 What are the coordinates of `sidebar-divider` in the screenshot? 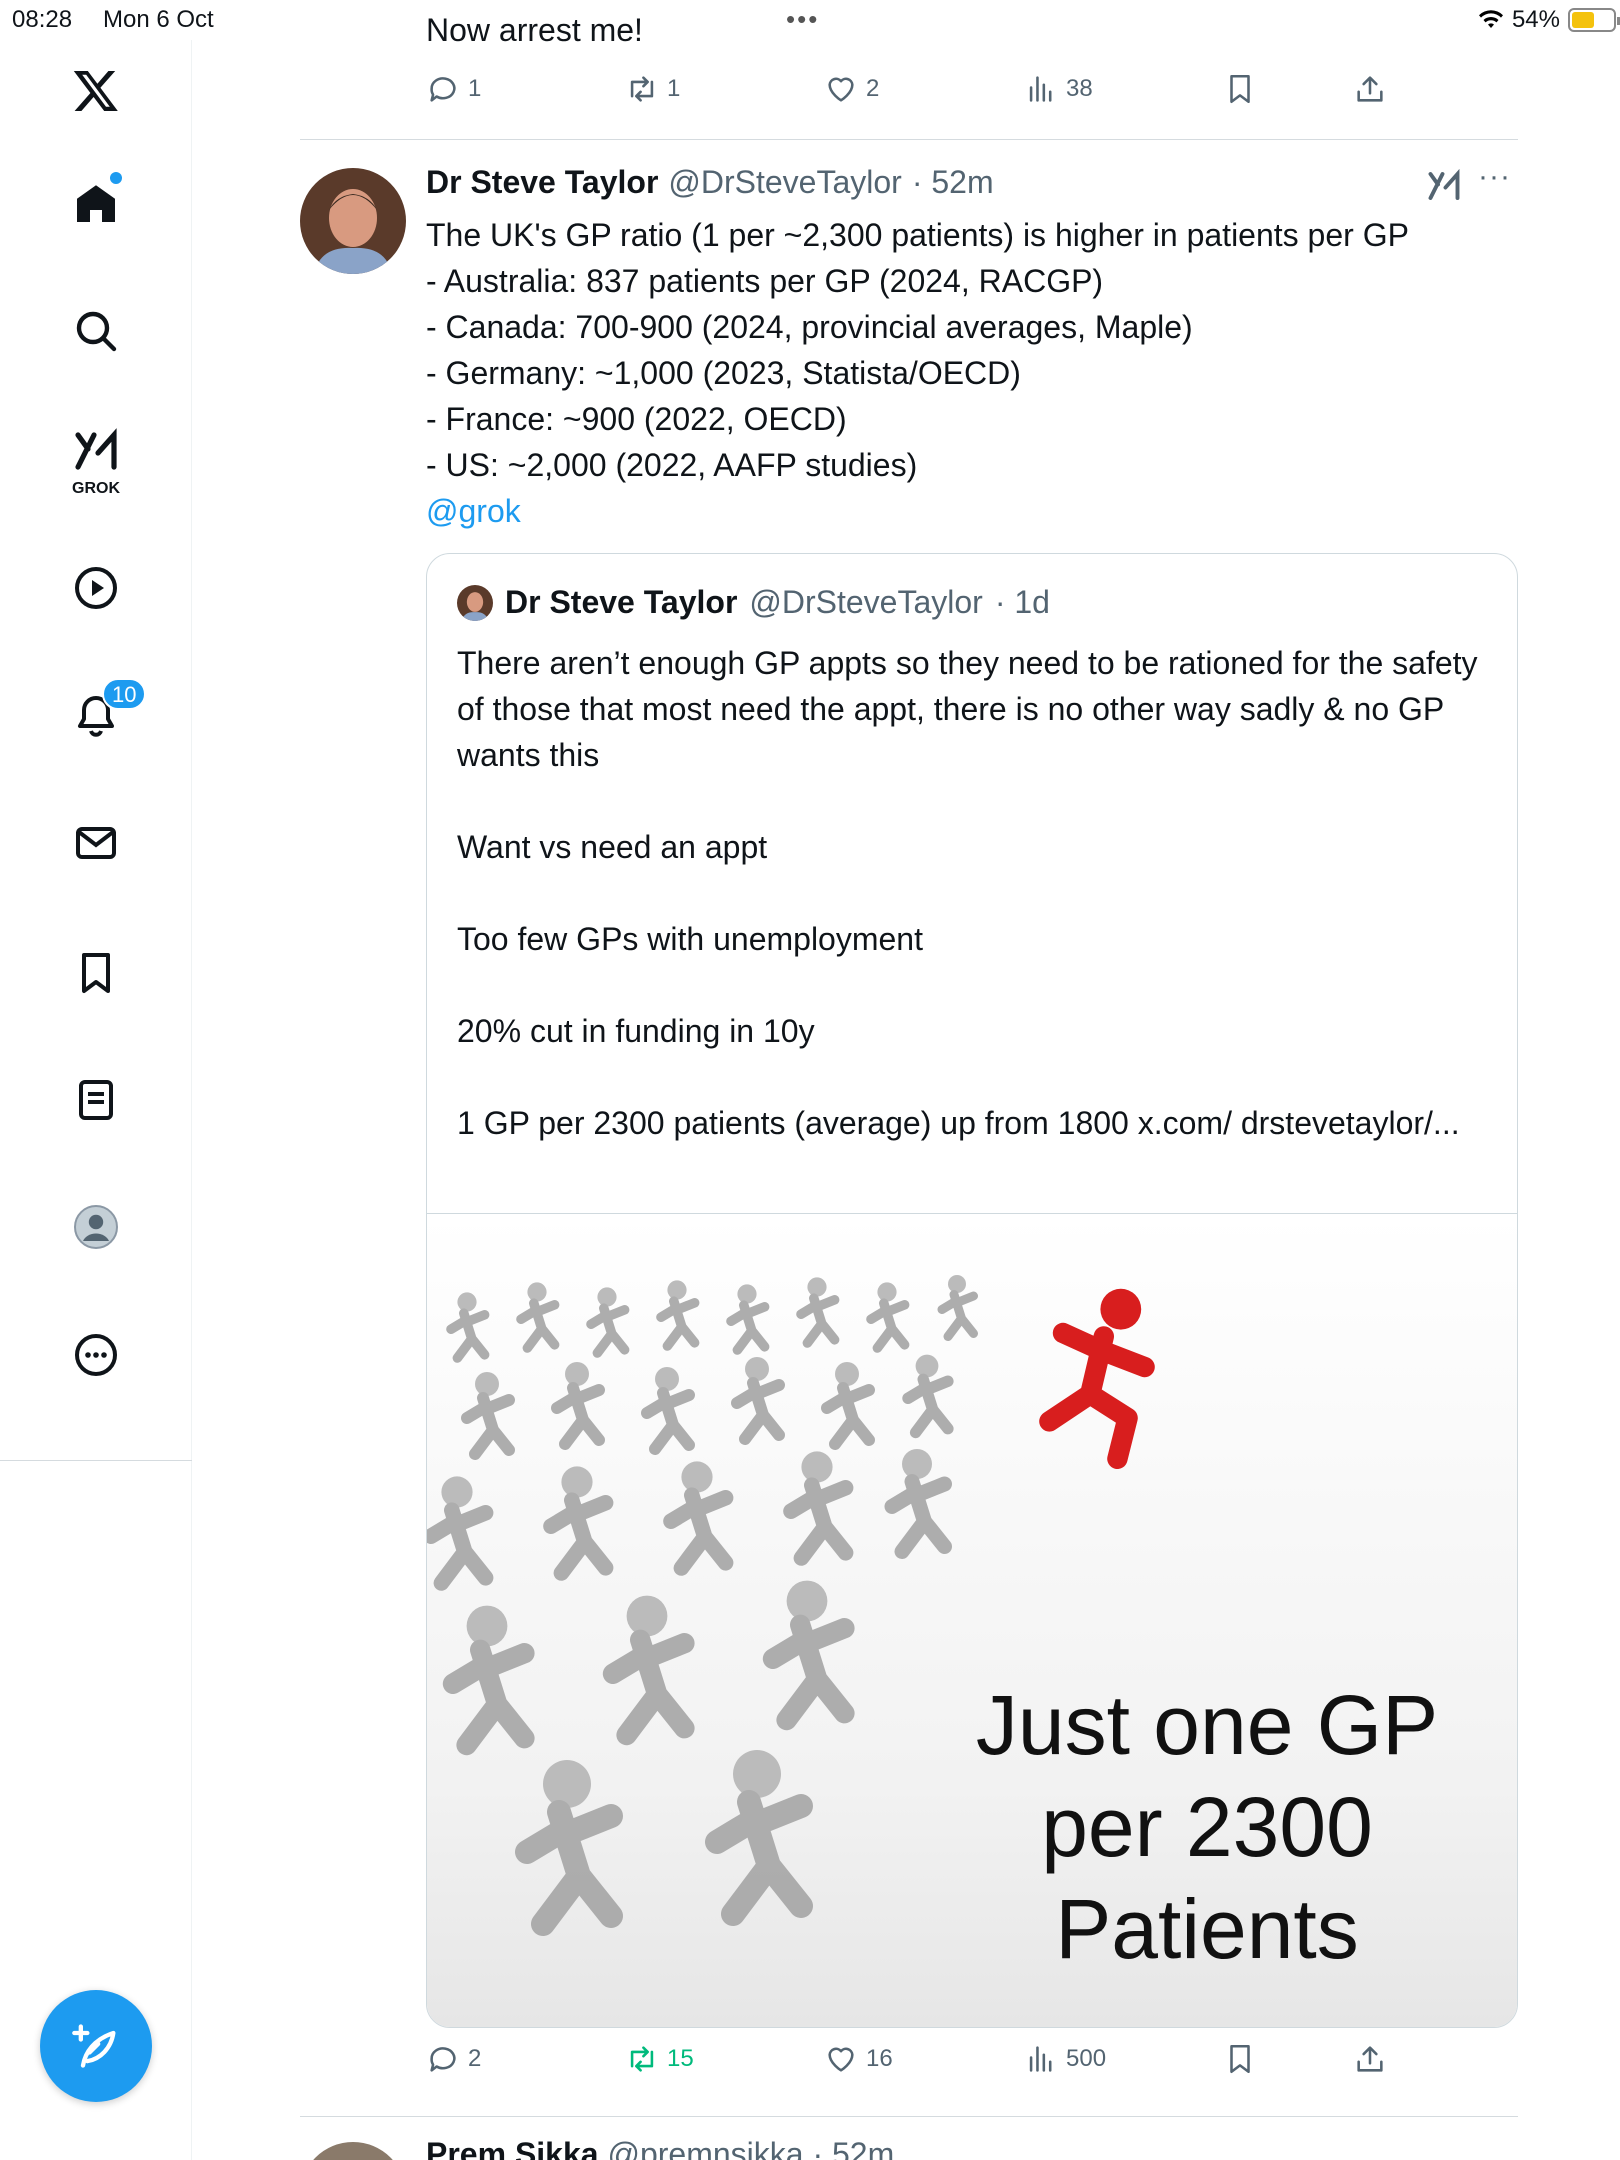 It's located at (96, 1460).